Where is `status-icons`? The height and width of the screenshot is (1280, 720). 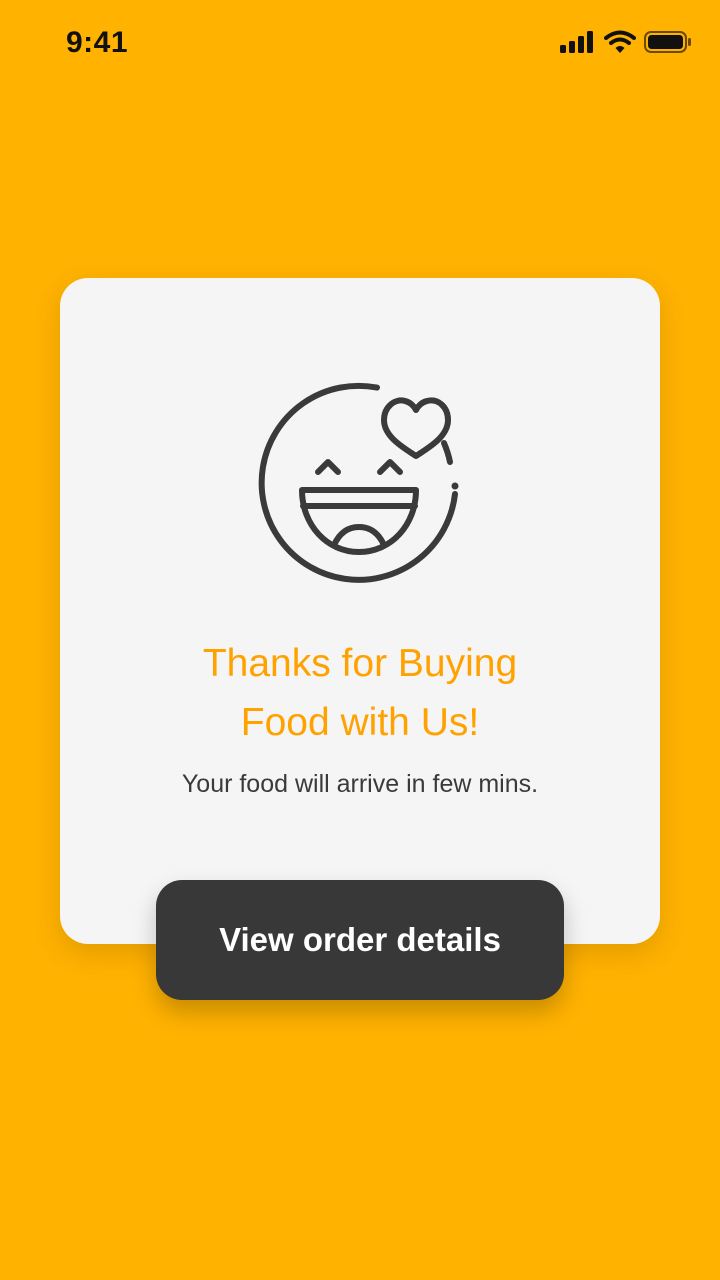
status-icons is located at coordinates (626, 42).